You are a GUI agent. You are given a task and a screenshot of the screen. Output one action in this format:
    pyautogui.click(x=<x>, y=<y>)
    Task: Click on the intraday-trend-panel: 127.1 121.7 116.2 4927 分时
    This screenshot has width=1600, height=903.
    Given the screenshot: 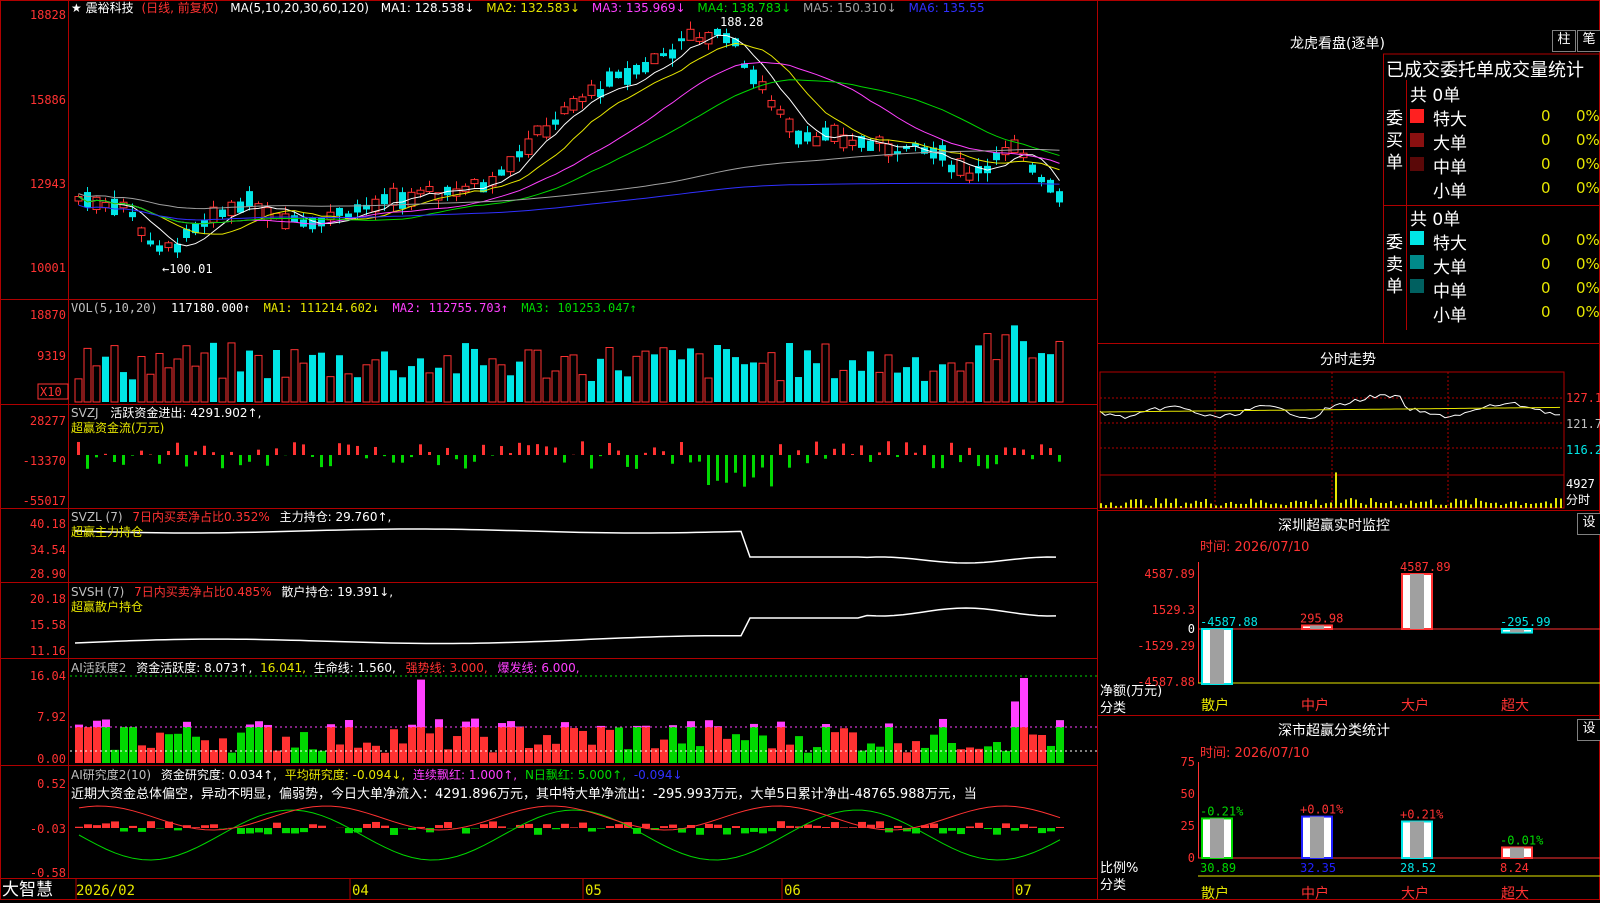 What is the action you would take?
    pyautogui.click(x=1350, y=440)
    